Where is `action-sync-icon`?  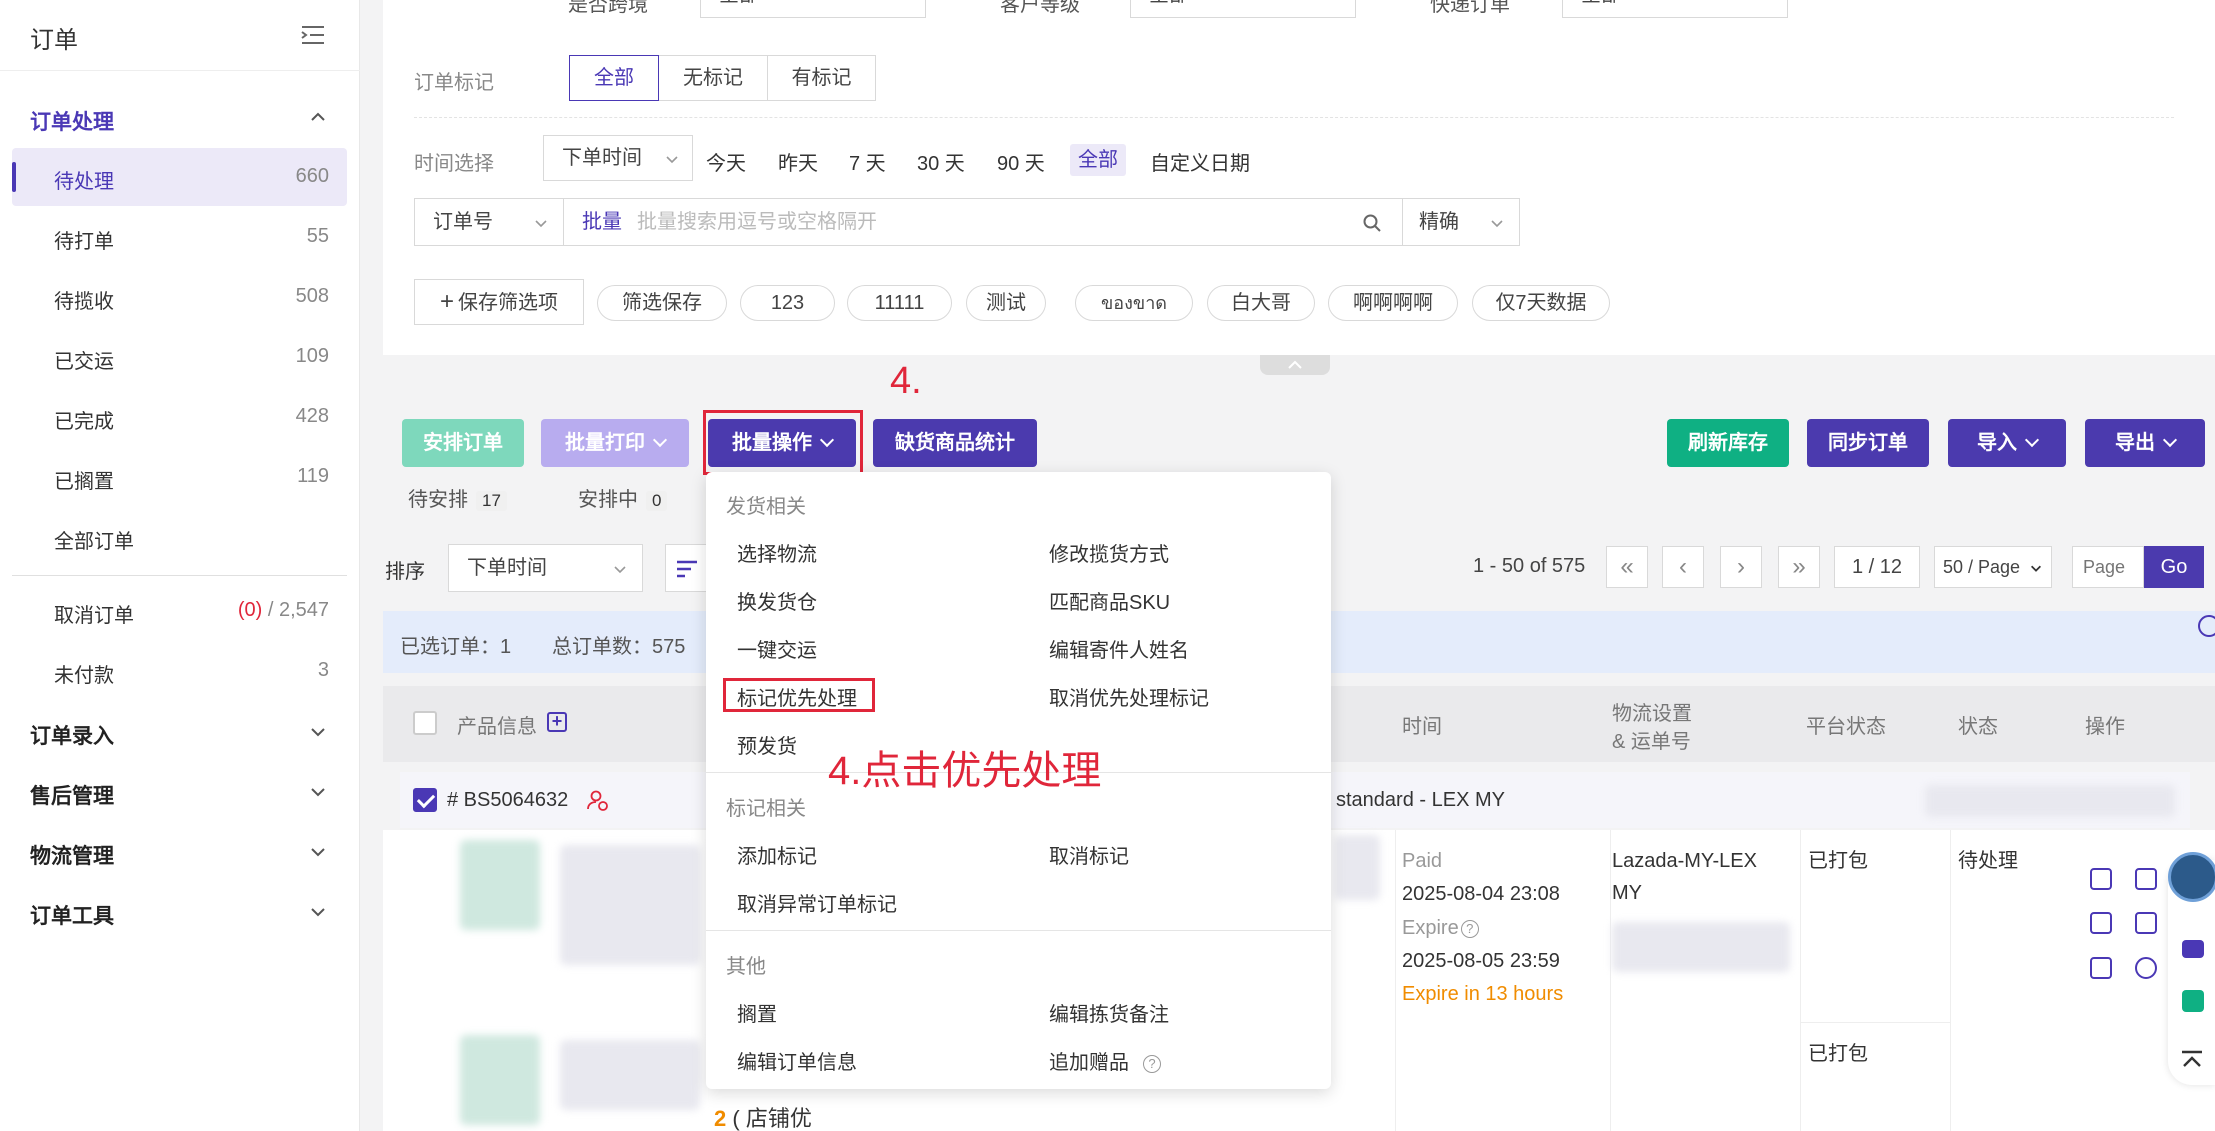
action-sync-icon is located at coordinates (2146, 968).